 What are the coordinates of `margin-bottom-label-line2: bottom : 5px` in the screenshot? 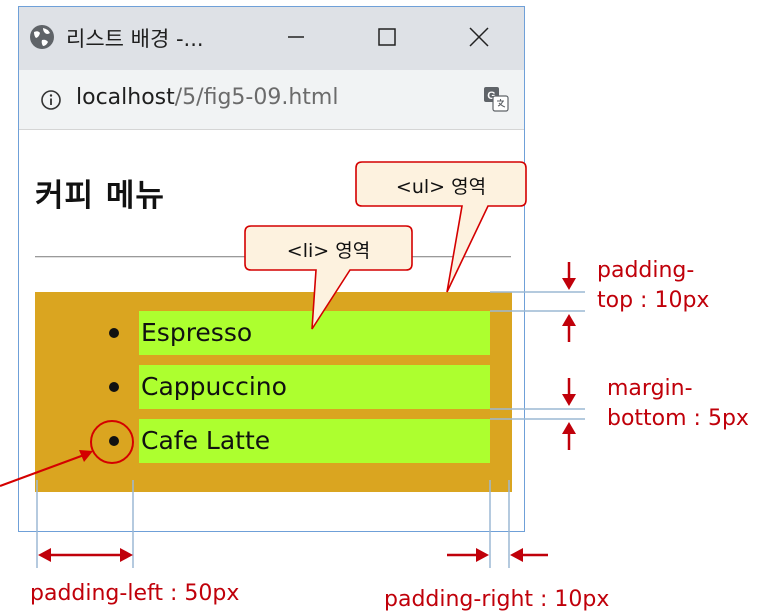 It's located at (678, 418).